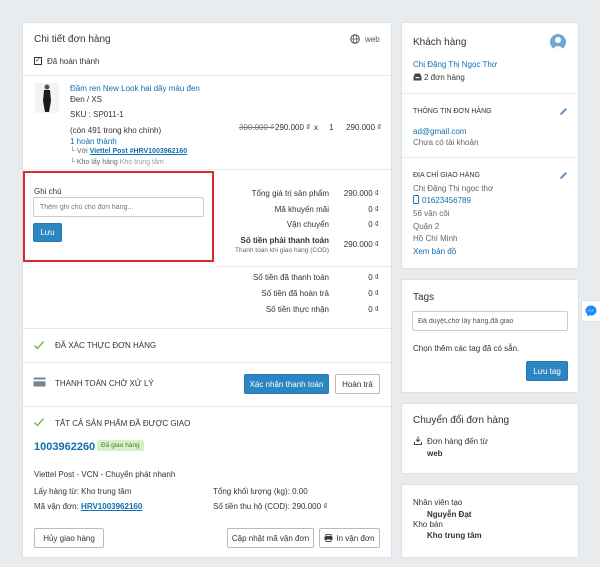 The height and width of the screenshot is (567, 600). I want to click on customer-account: Chưa có tài khoản, so click(446, 142).